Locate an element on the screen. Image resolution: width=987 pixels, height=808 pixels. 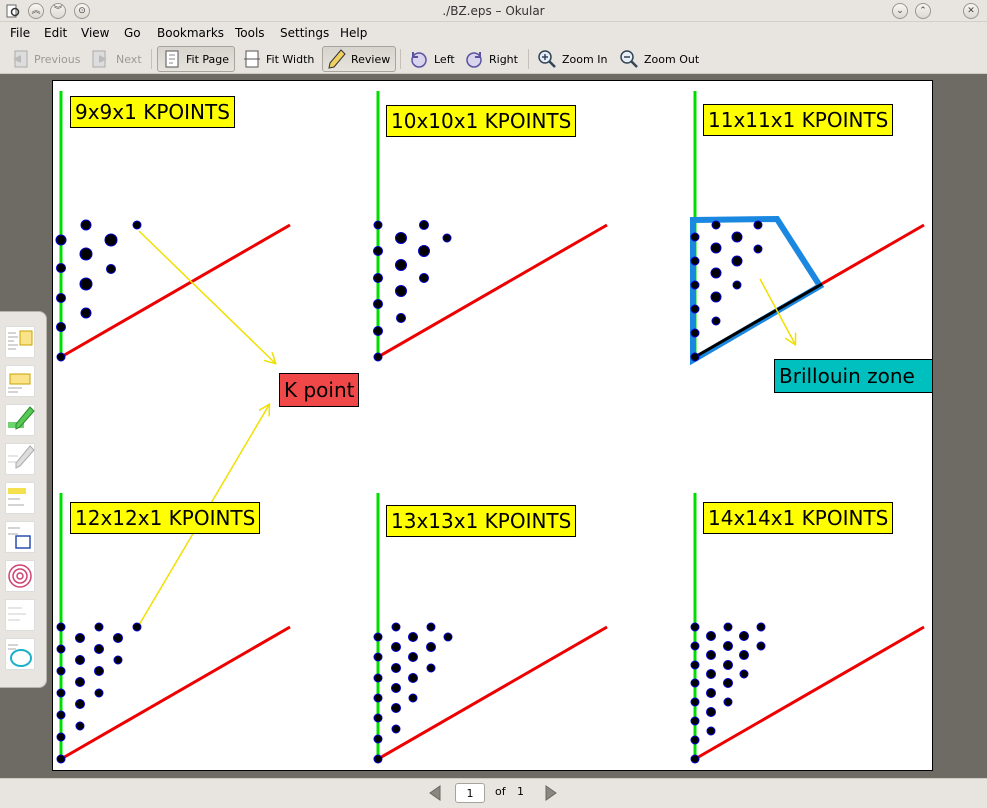
ellipse-tool is located at coordinates (20, 654).